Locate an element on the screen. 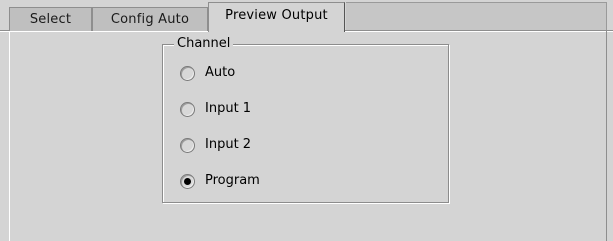  radio-option-program: Program is located at coordinates (220, 181).